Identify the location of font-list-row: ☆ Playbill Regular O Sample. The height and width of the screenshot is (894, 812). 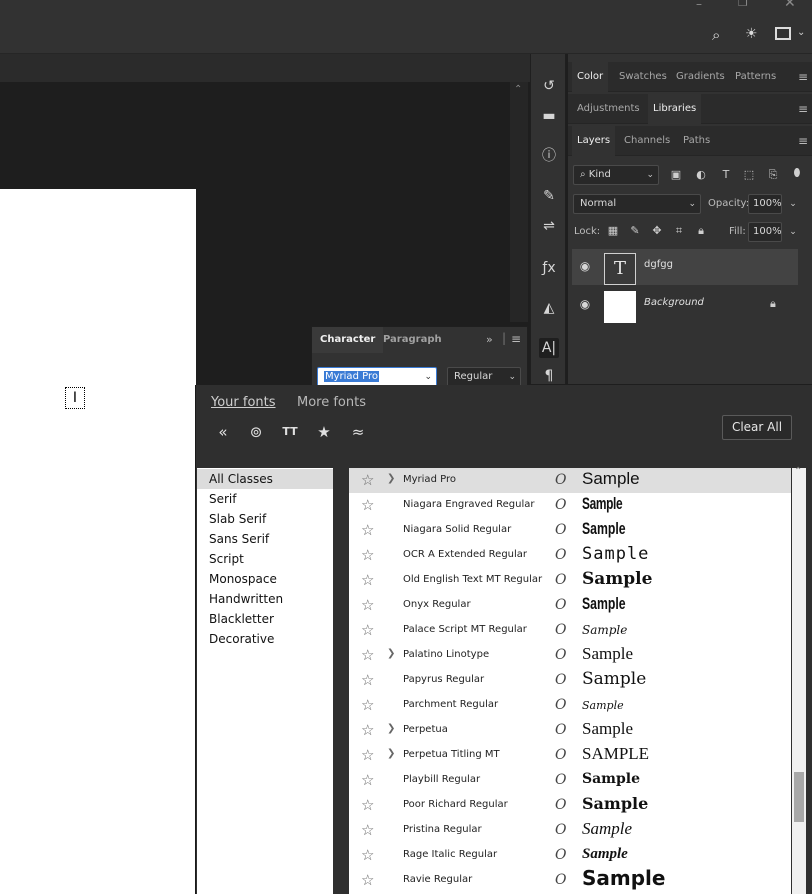
(570, 780).